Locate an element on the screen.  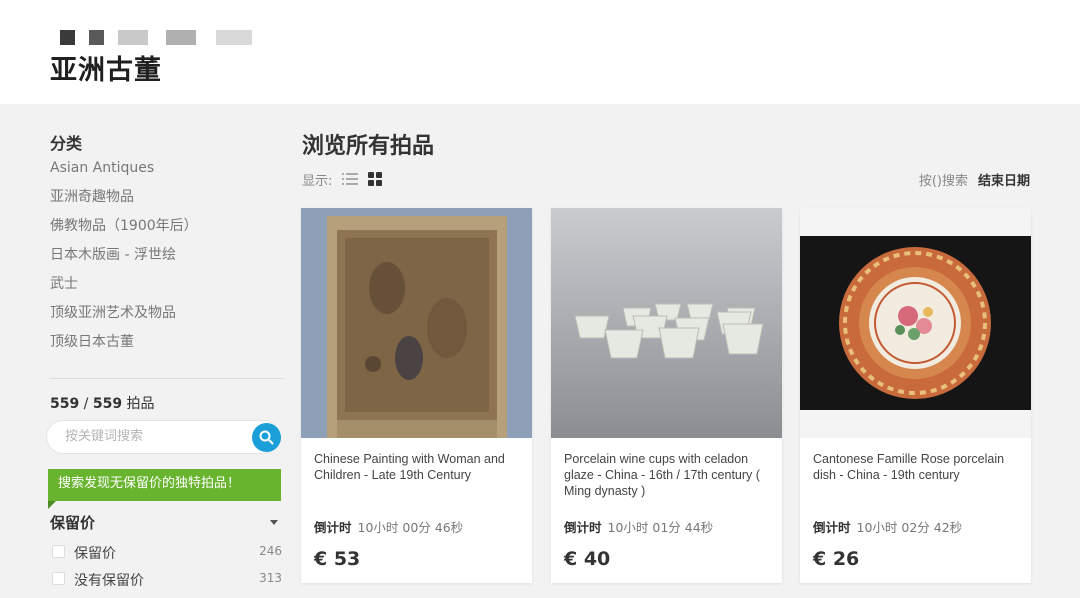
logo-mark is located at coordinates (156, 37).